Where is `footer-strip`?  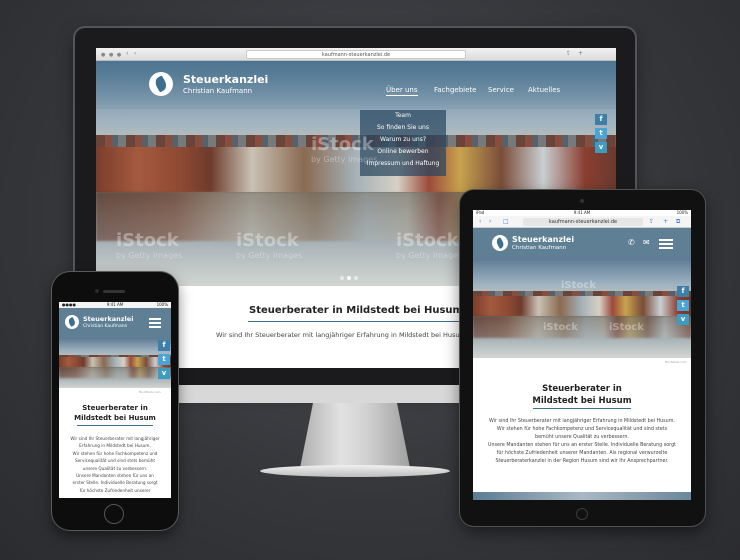
footer-strip is located at coordinates (582, 496).